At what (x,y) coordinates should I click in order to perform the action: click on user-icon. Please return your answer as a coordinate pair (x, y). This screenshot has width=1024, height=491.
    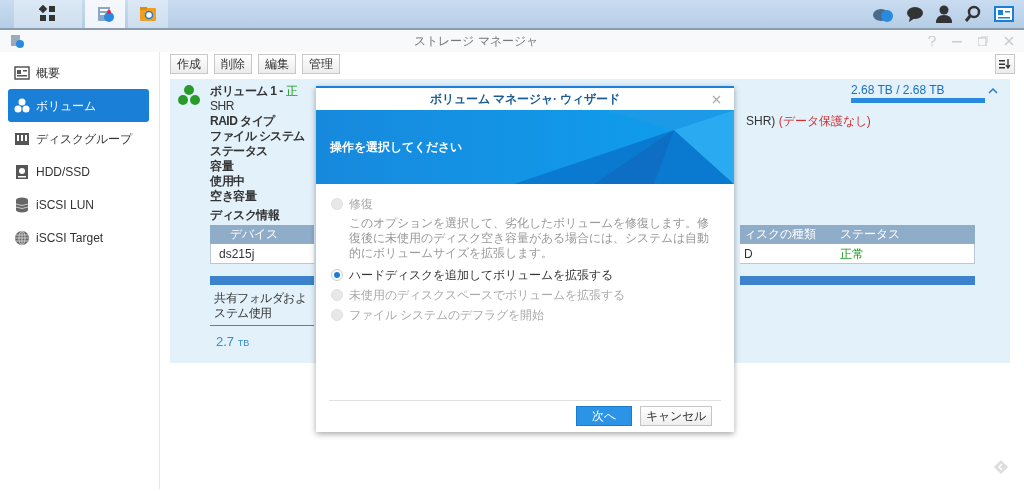
    Looking at the image, I should click on (944, 14).